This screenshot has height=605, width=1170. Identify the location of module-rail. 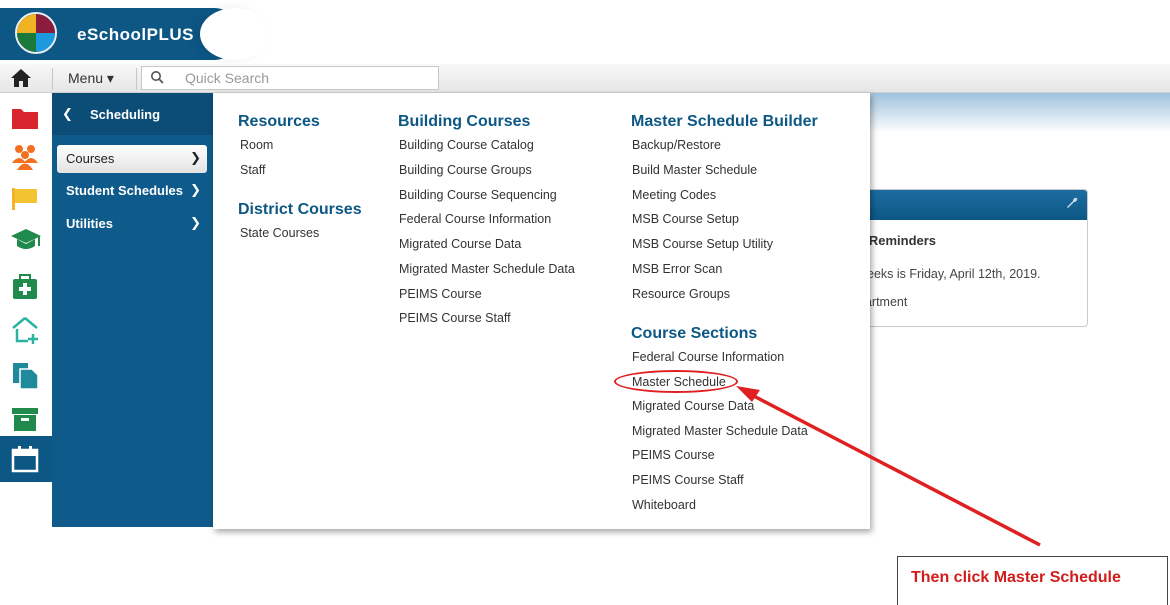
(26, 311).